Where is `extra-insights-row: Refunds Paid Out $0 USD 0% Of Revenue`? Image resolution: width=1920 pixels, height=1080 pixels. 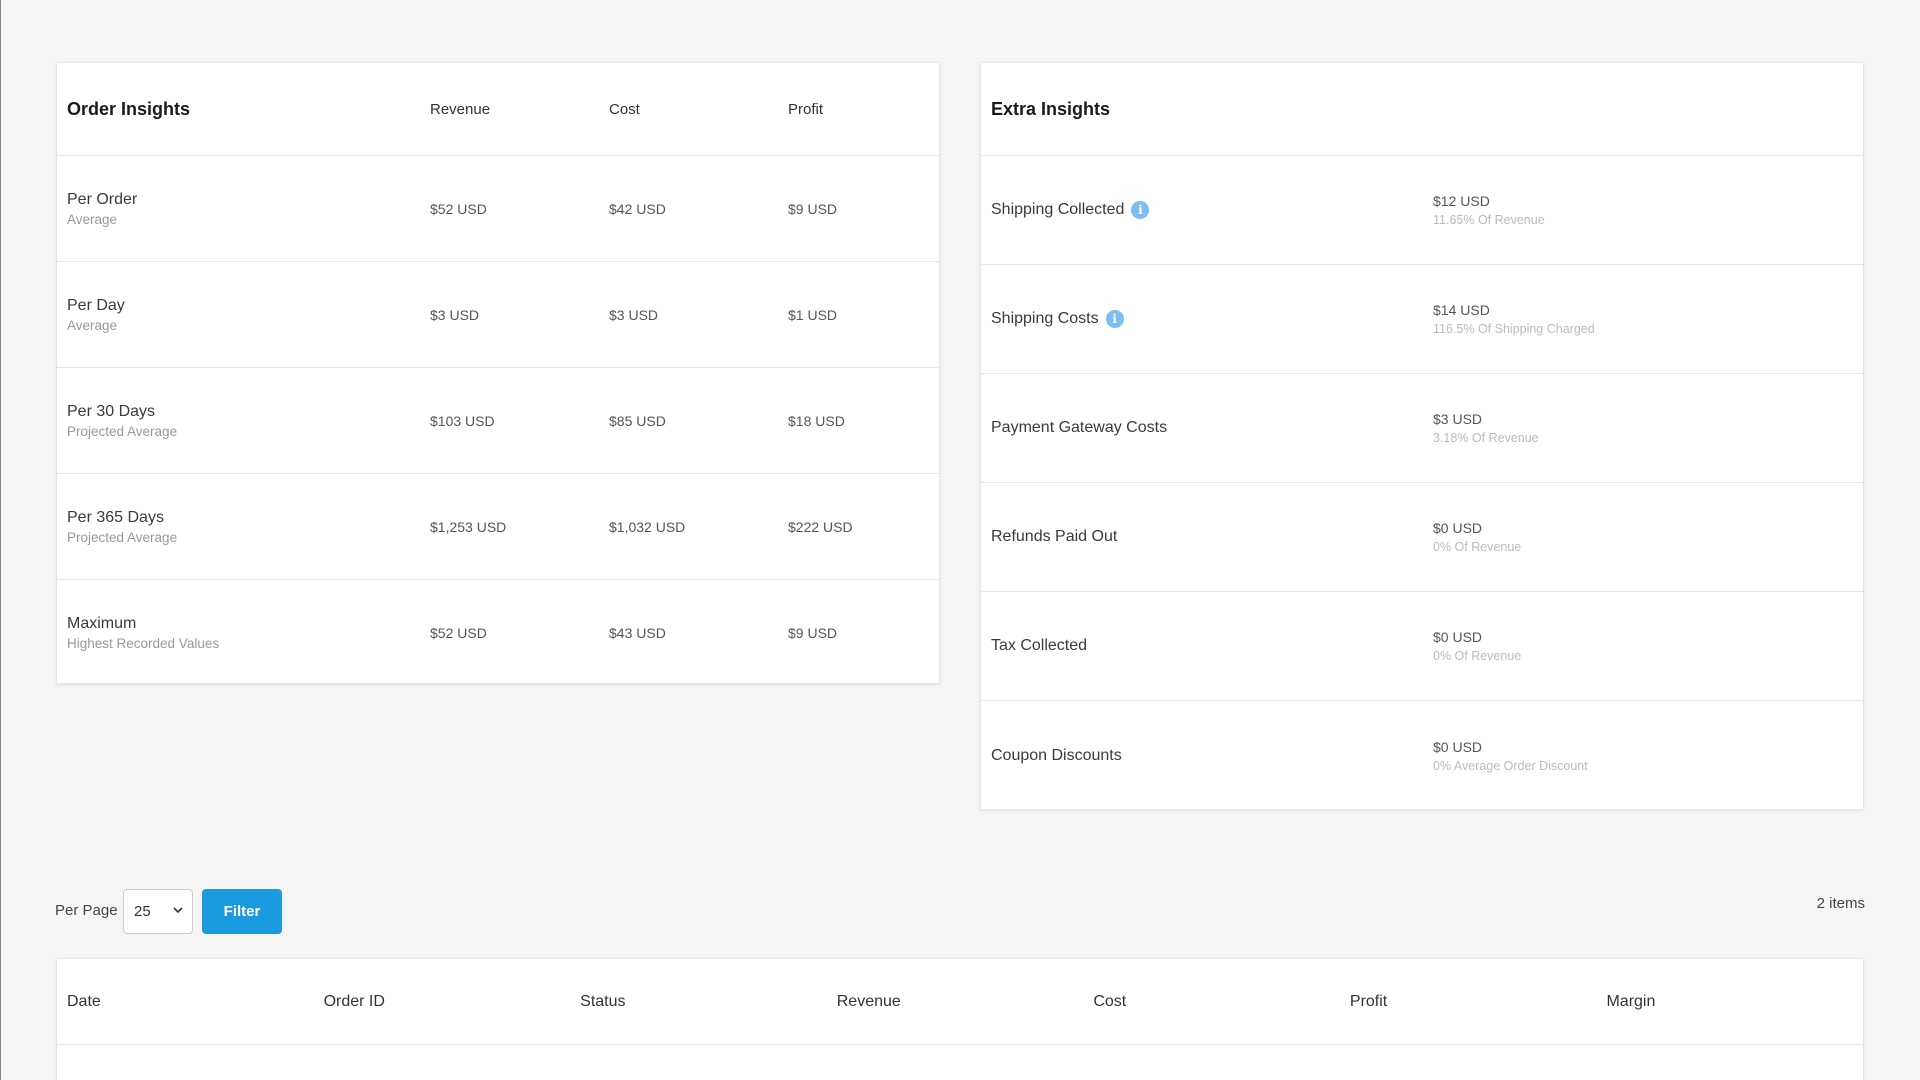 extra-insights-row: Refunds Paid Out $0 USD 0% Of Revenue is located at coordinates (1422, 537).